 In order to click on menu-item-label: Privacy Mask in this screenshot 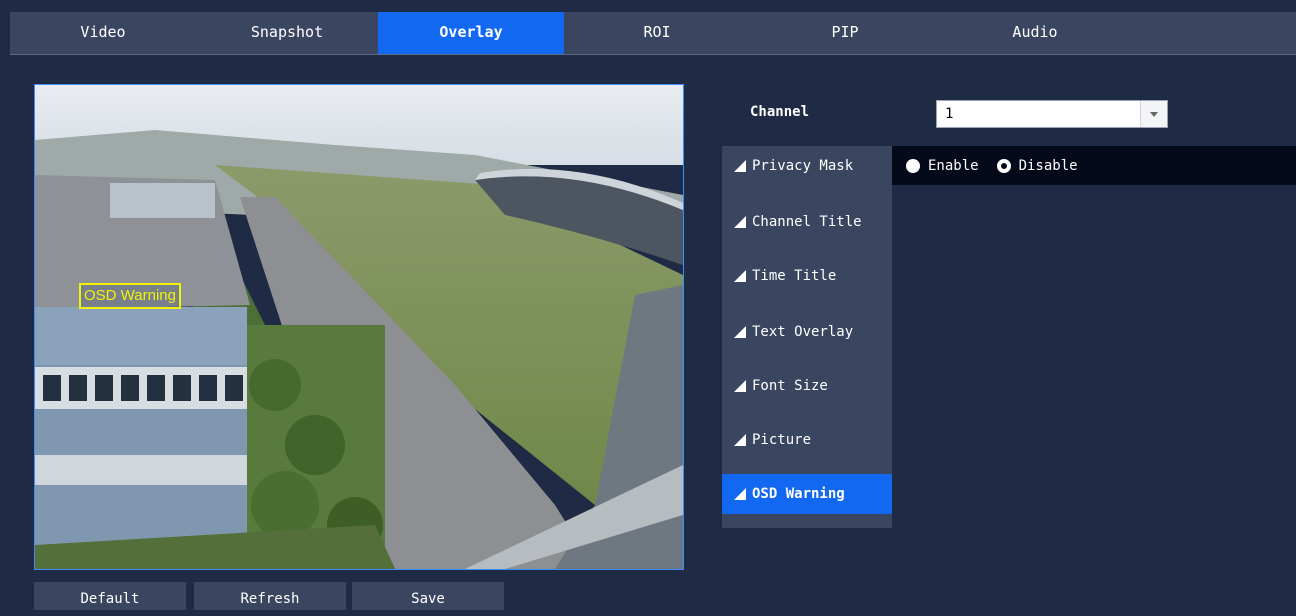, I will do `click(803, 166)`.